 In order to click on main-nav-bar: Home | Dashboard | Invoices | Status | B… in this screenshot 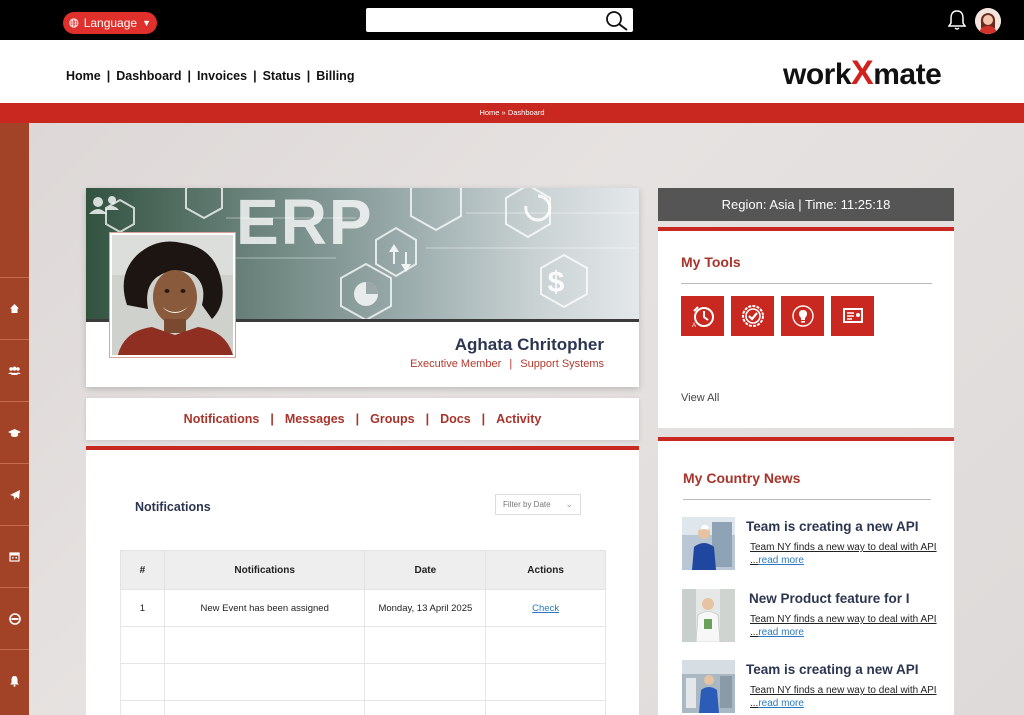, I will do `click(512, 71)`.